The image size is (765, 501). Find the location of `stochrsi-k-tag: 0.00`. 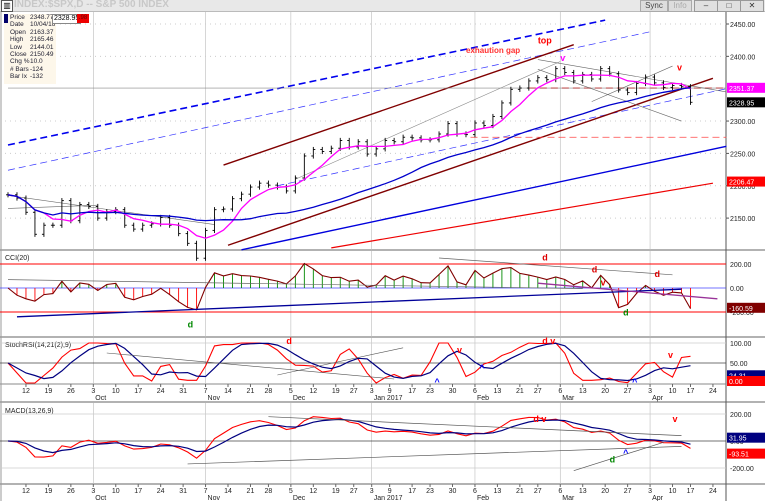

stochrsi-k-tag: 0.00 is located at coordinates (736, 382).